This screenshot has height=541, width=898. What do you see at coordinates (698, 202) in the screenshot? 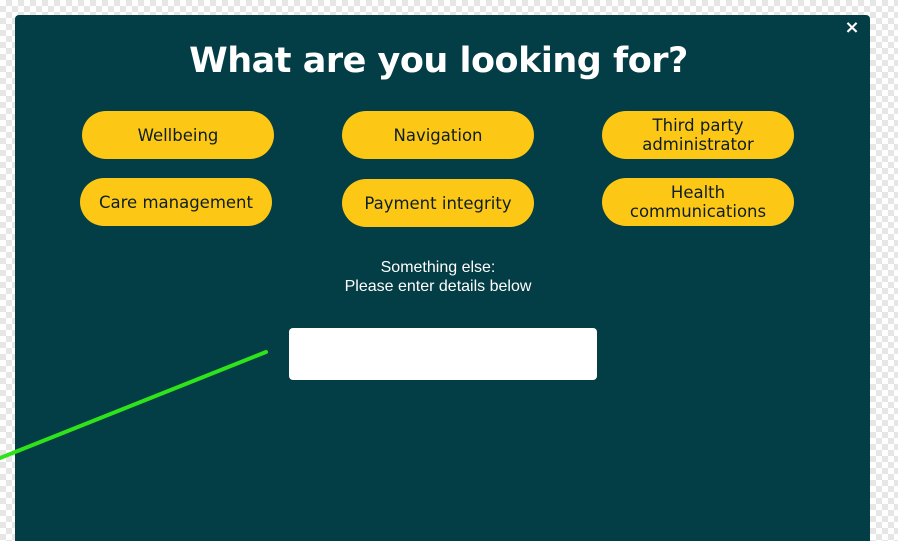
I see `option-button-health-communications: Health communications` at bounding box center [698, 202].